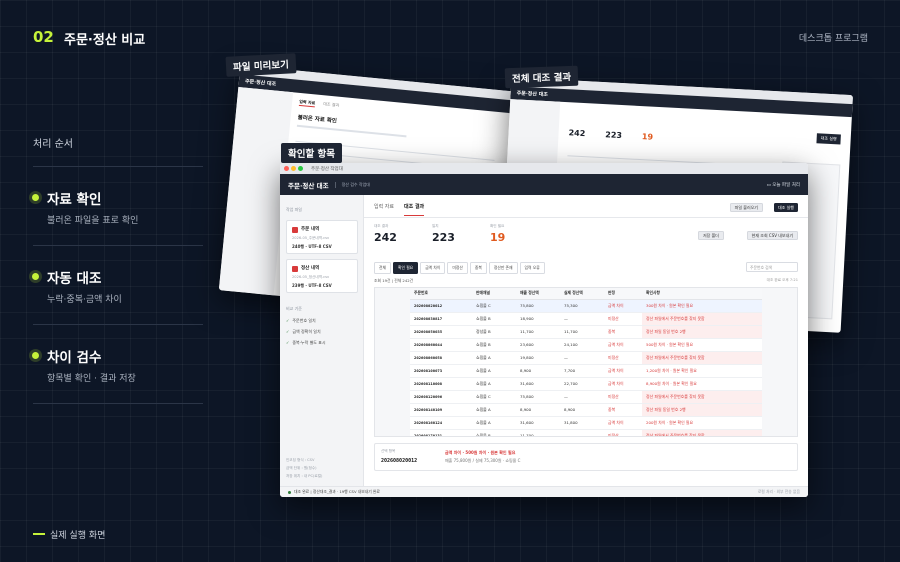 The image size is (900, 562). I want to click on full-stat-total: 242, so click(577, 133).